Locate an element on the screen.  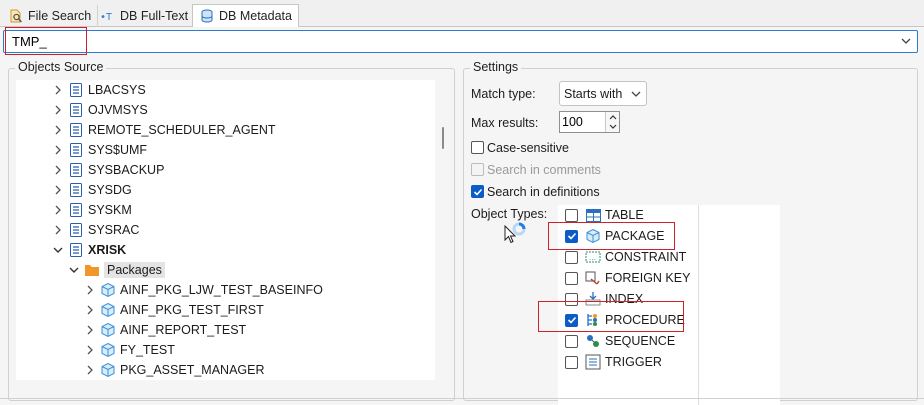
index-icon is located at coordinates (593, 299).